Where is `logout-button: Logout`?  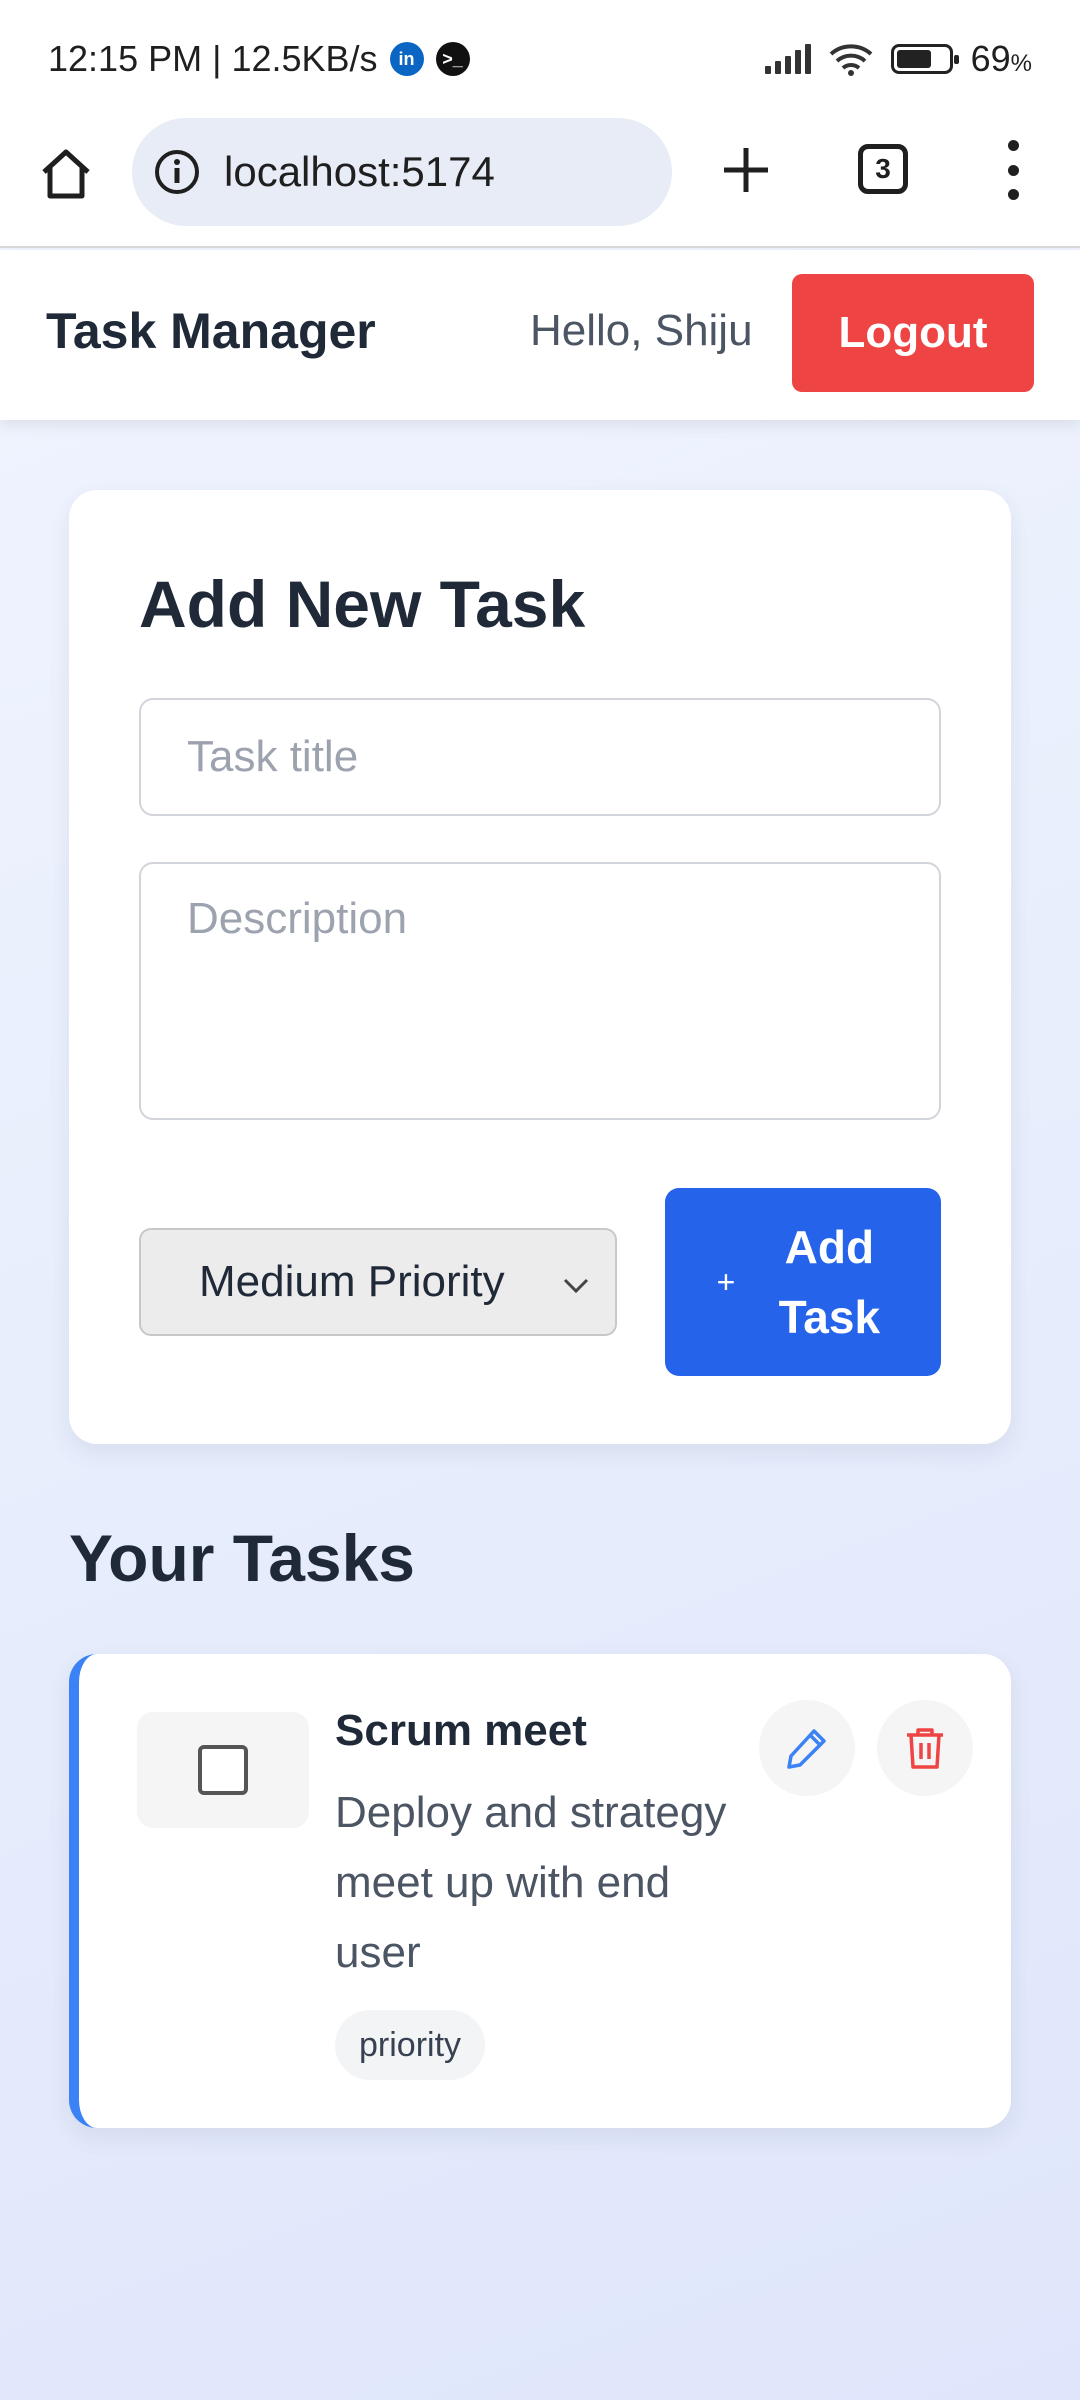 logout-button: Logout is located at coordinates (913, 333).